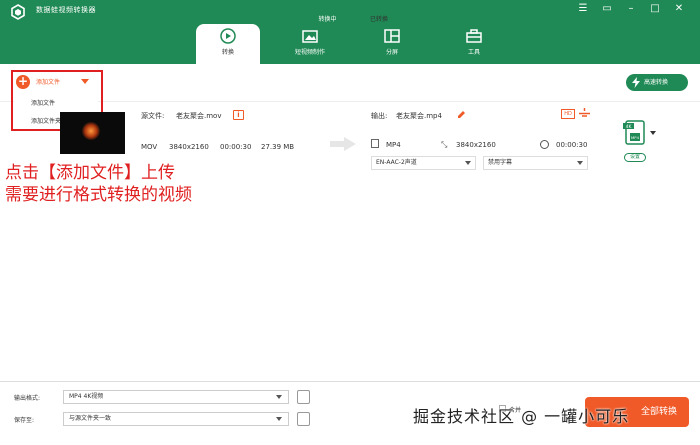 The width and height of the screenshot is (700, 445). I want to click on close-icon: ✕, so click(679, 9).